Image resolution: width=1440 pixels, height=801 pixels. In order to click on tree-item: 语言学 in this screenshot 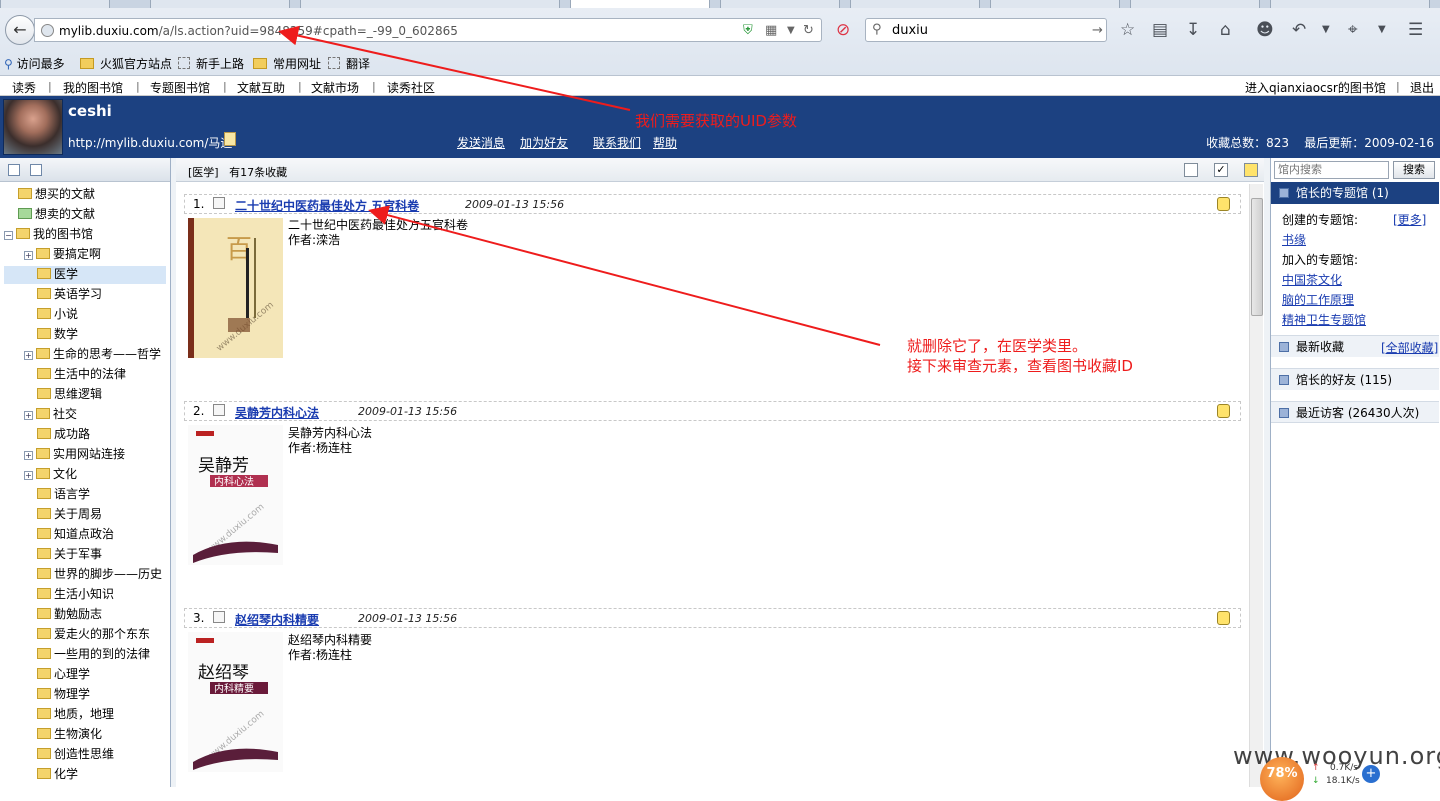, I will do `click(63, 494)`.